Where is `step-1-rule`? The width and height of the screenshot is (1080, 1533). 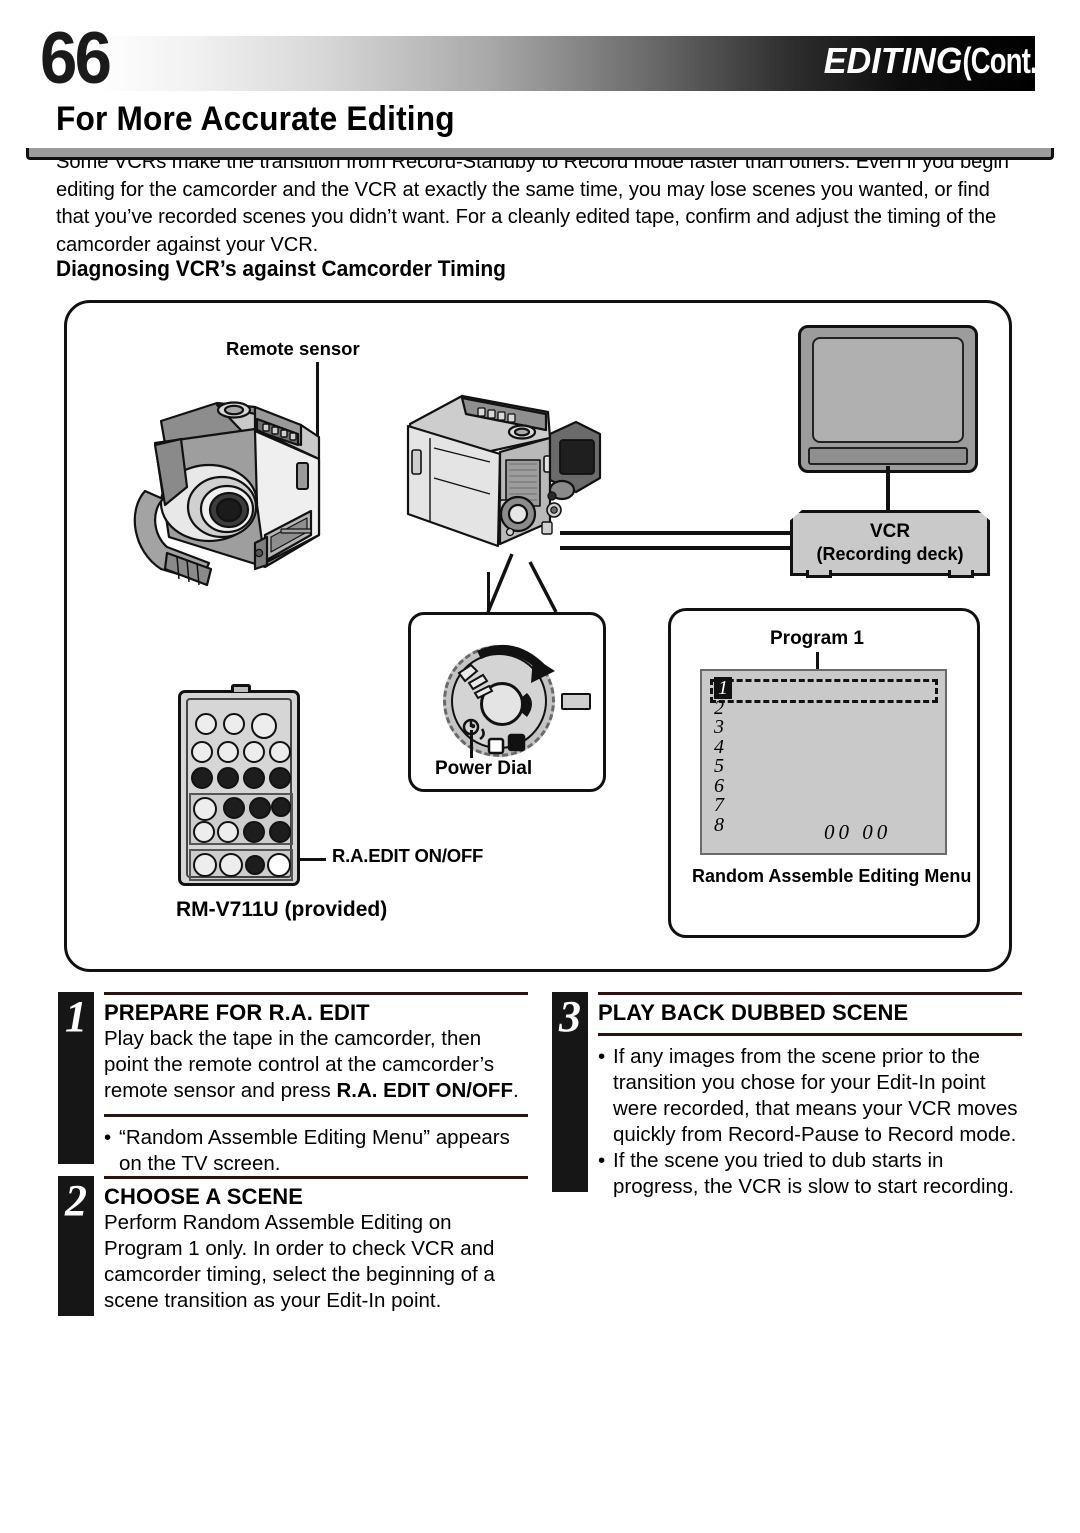 step-1-rule is located at coordinates (316, 993).